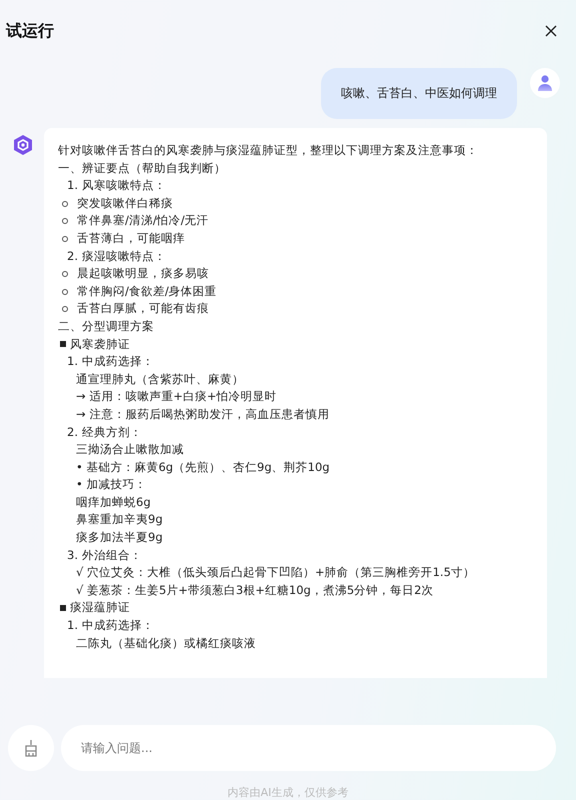 Image resolution: width=576 pixels, height=800 pixels. What do you see at coordinates (288, 792) in the screenshot?
I see `disclaimer-text: 内容由AI生成，仅供参考` at bounding box center [288, 792].